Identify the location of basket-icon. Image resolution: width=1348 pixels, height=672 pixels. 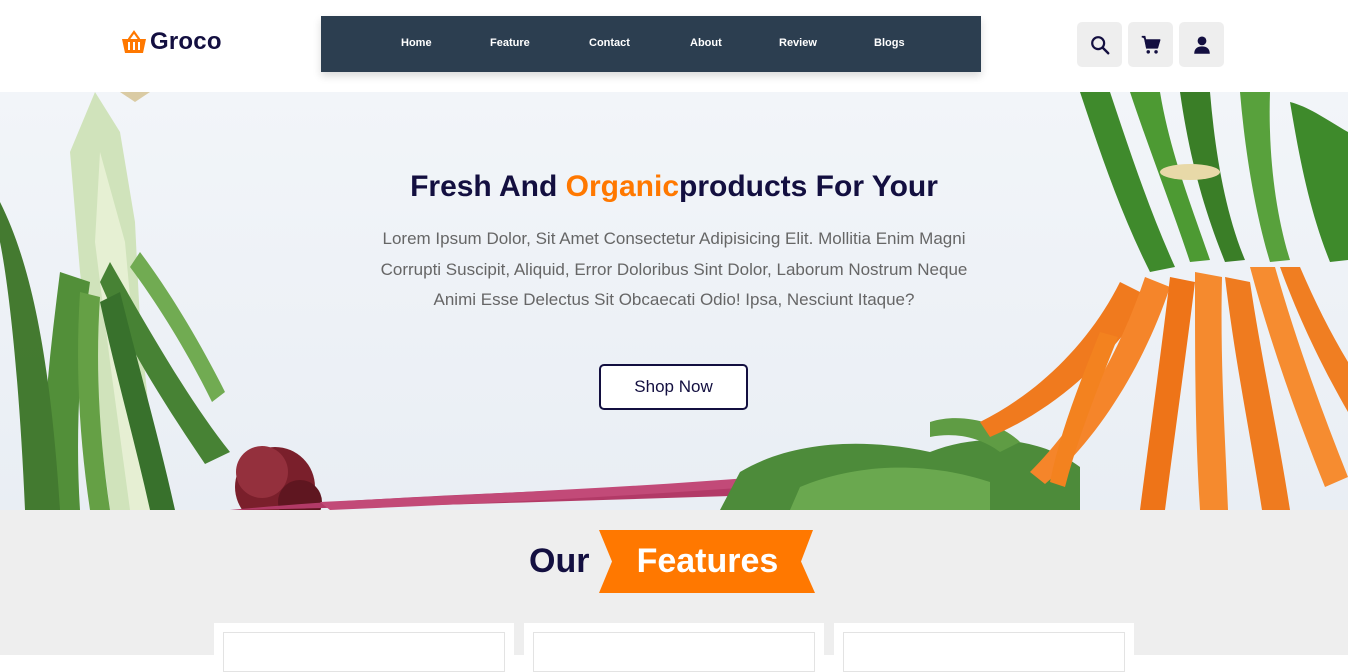
(134, 41).